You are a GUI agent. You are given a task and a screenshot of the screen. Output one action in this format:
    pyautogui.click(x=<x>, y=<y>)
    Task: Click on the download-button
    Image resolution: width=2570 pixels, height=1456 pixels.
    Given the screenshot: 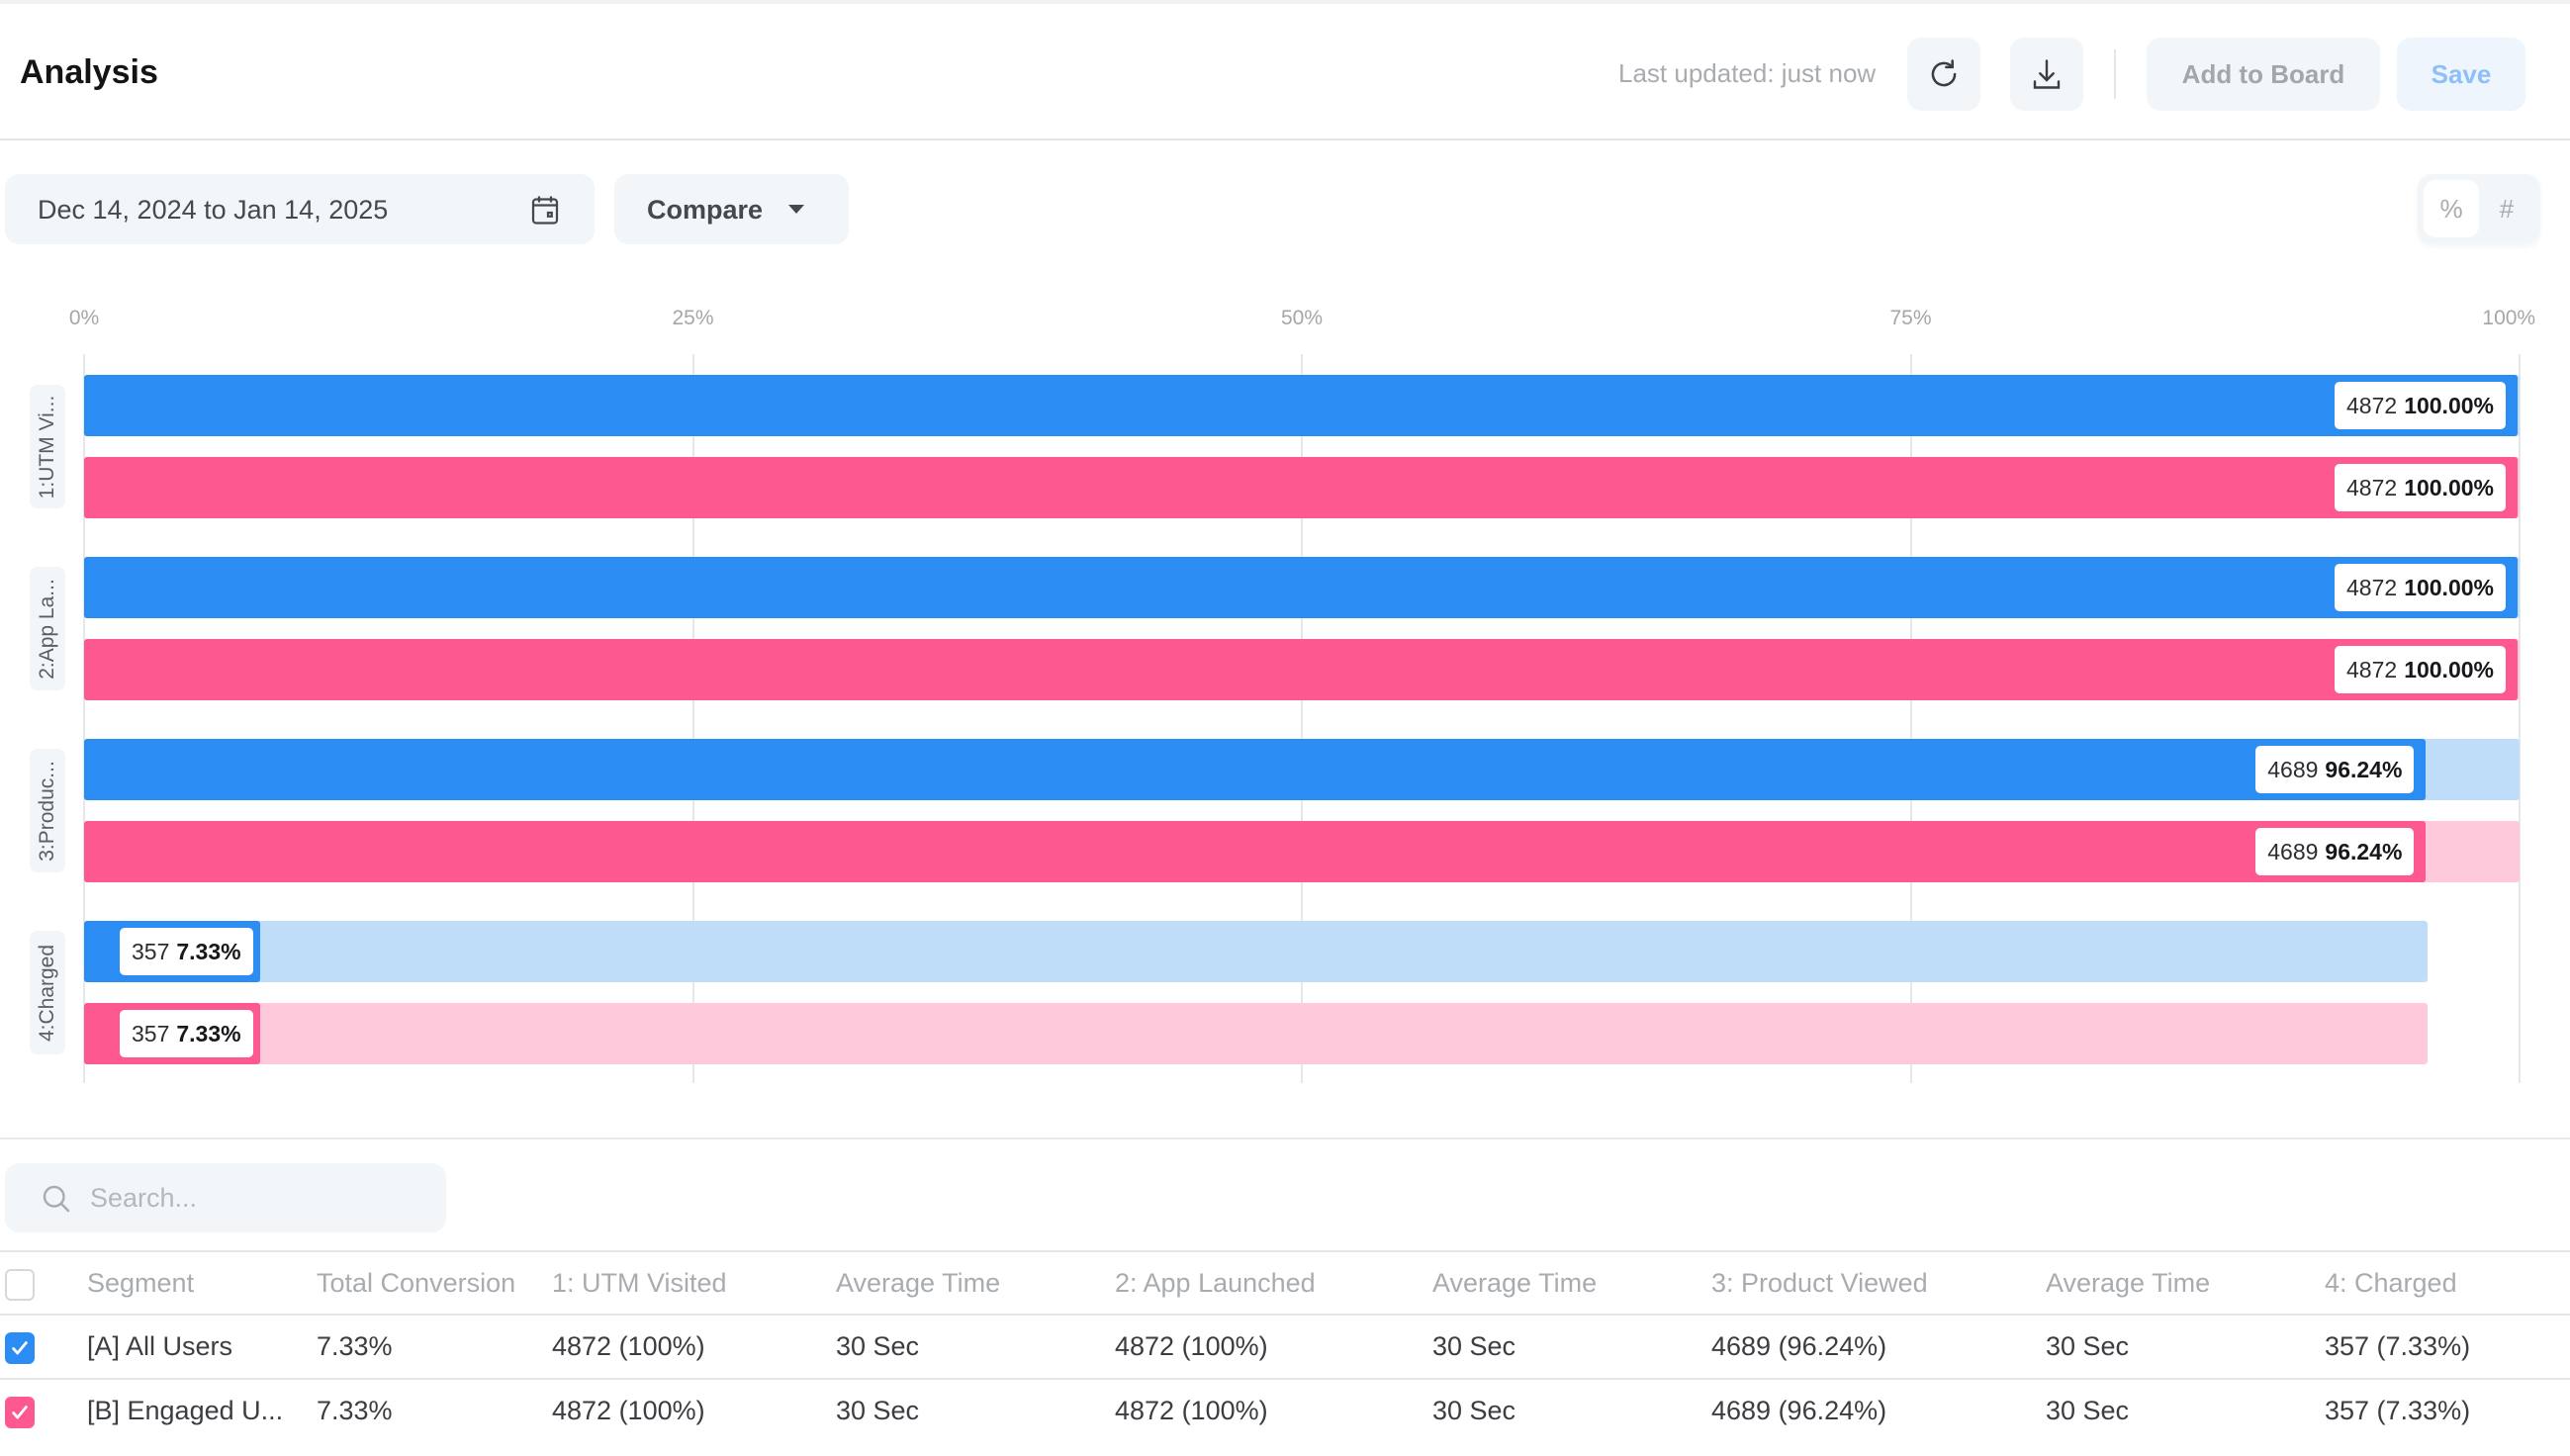 What is the action you would take?
    pyautogui.click(x=2046, y=74)
    